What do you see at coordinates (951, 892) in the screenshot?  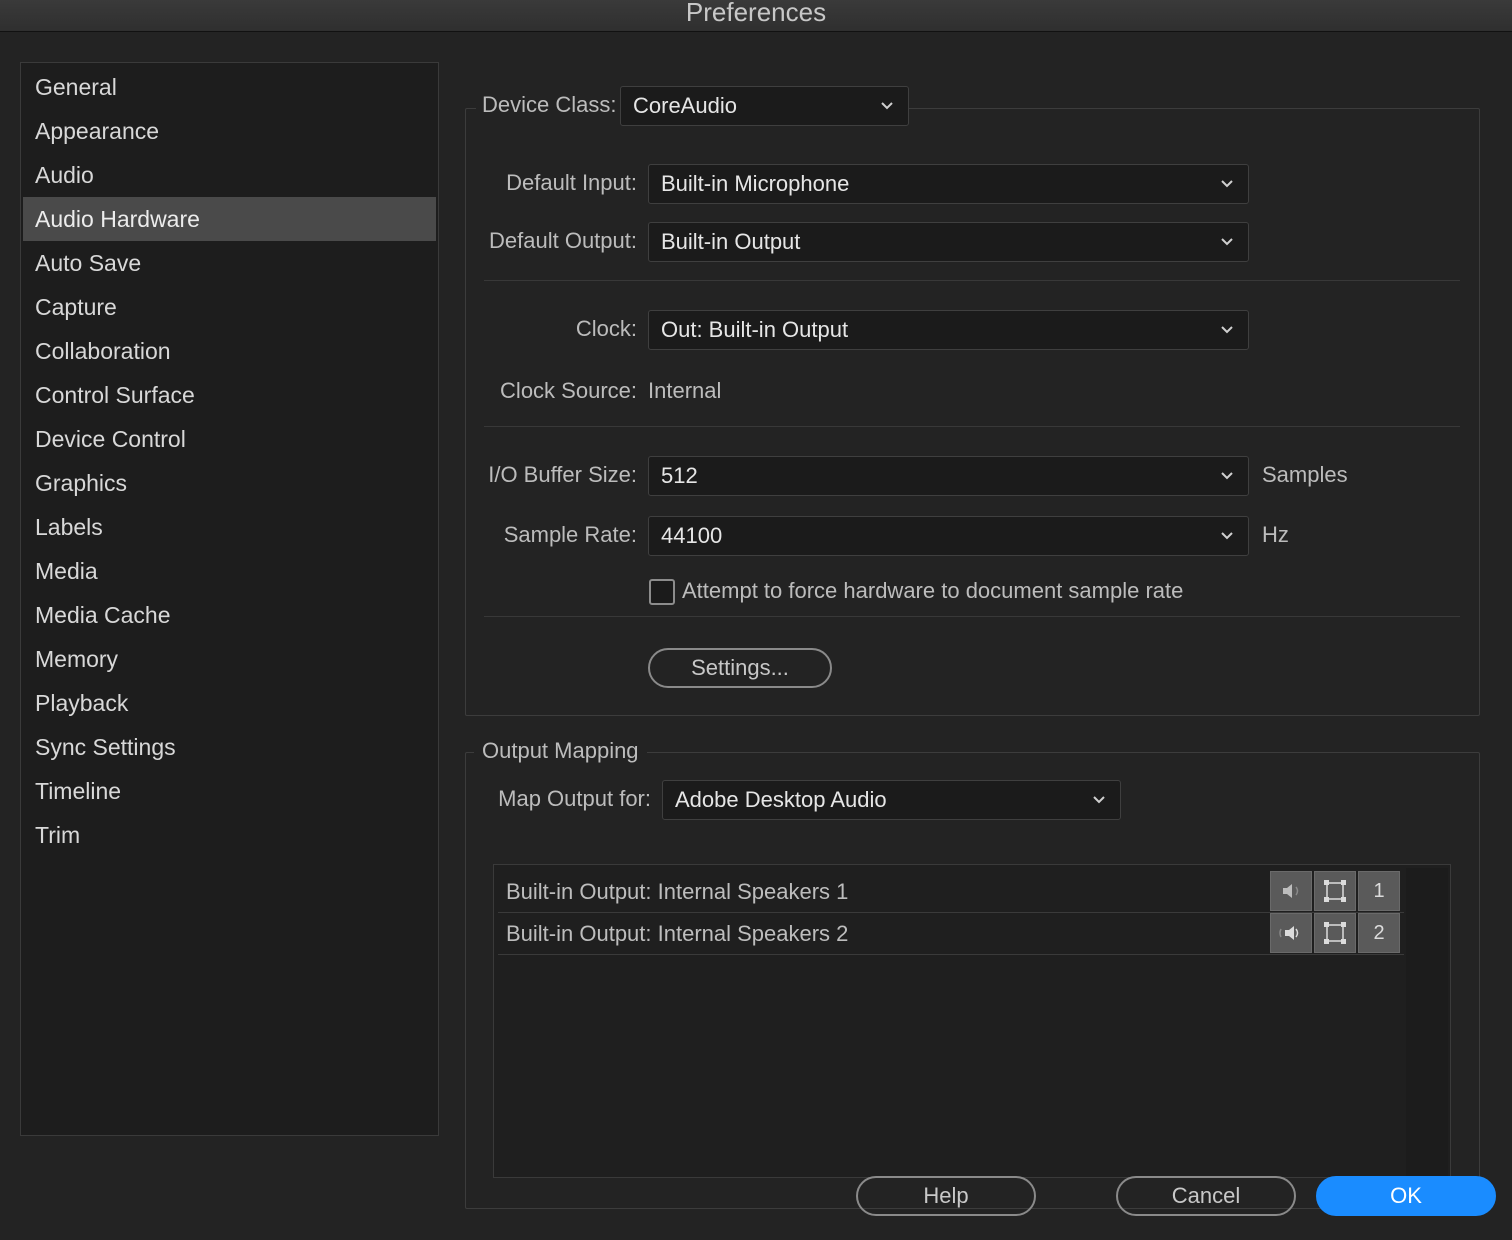 I see `list-item: Built-in Output: Internal Speakers 1 1` at bounding box center [951, 892].